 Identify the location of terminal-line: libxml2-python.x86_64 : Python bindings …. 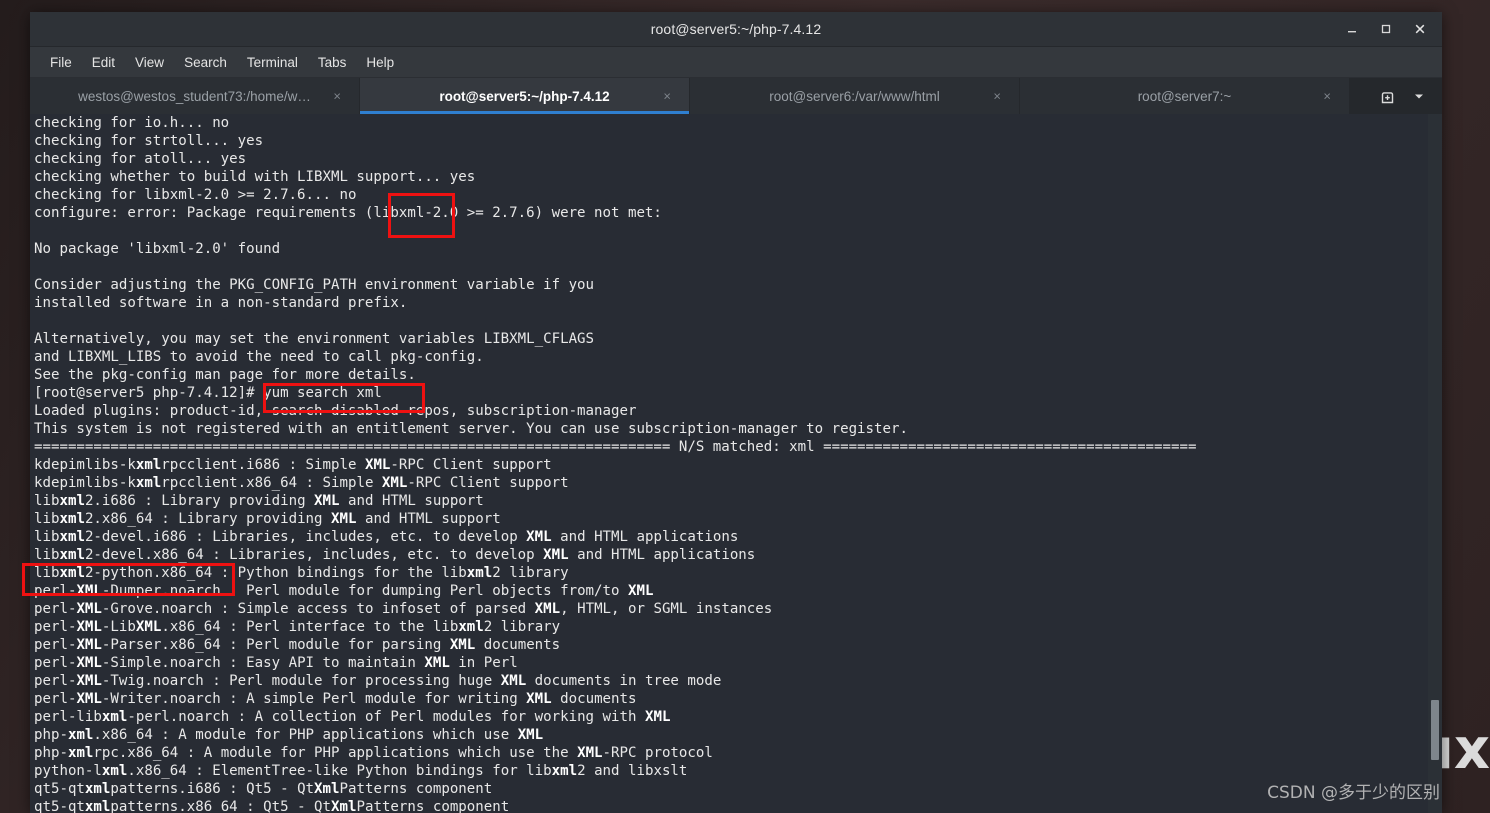
(301, 573).